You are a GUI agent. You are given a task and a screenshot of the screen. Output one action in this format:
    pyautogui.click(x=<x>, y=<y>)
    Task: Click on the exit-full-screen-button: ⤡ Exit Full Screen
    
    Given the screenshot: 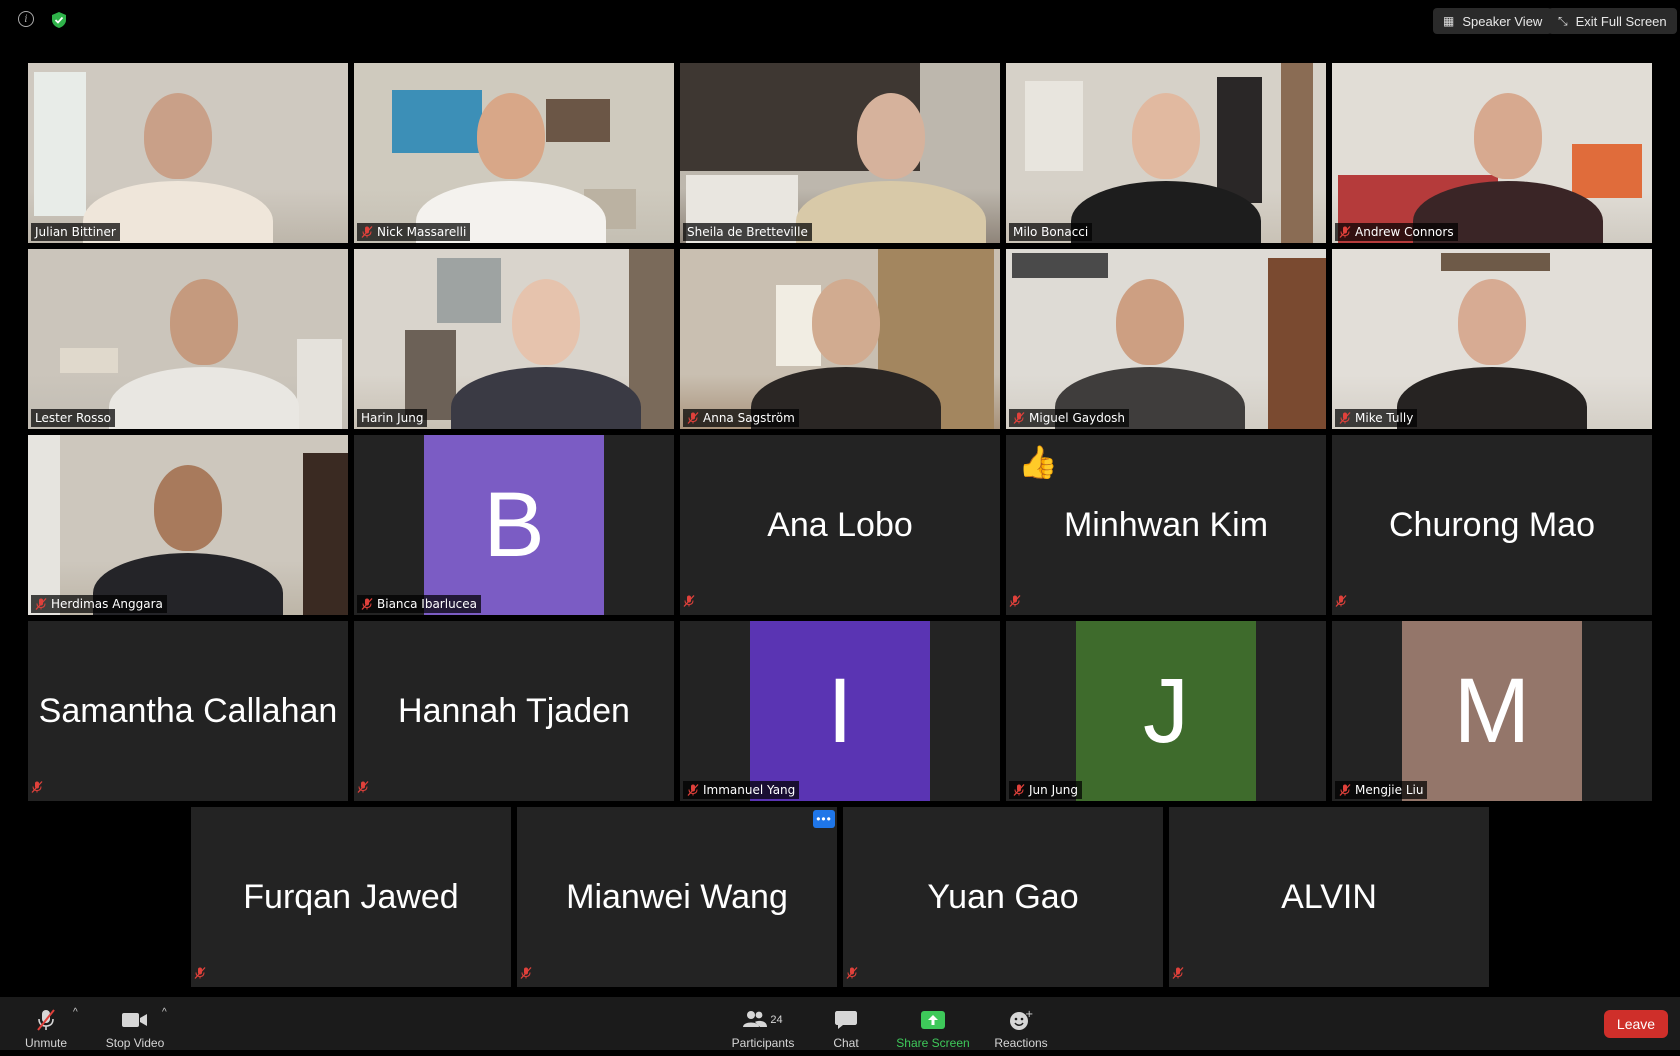 What is the action you would take?
    pyautogui.click(x=1612, y=21)
    